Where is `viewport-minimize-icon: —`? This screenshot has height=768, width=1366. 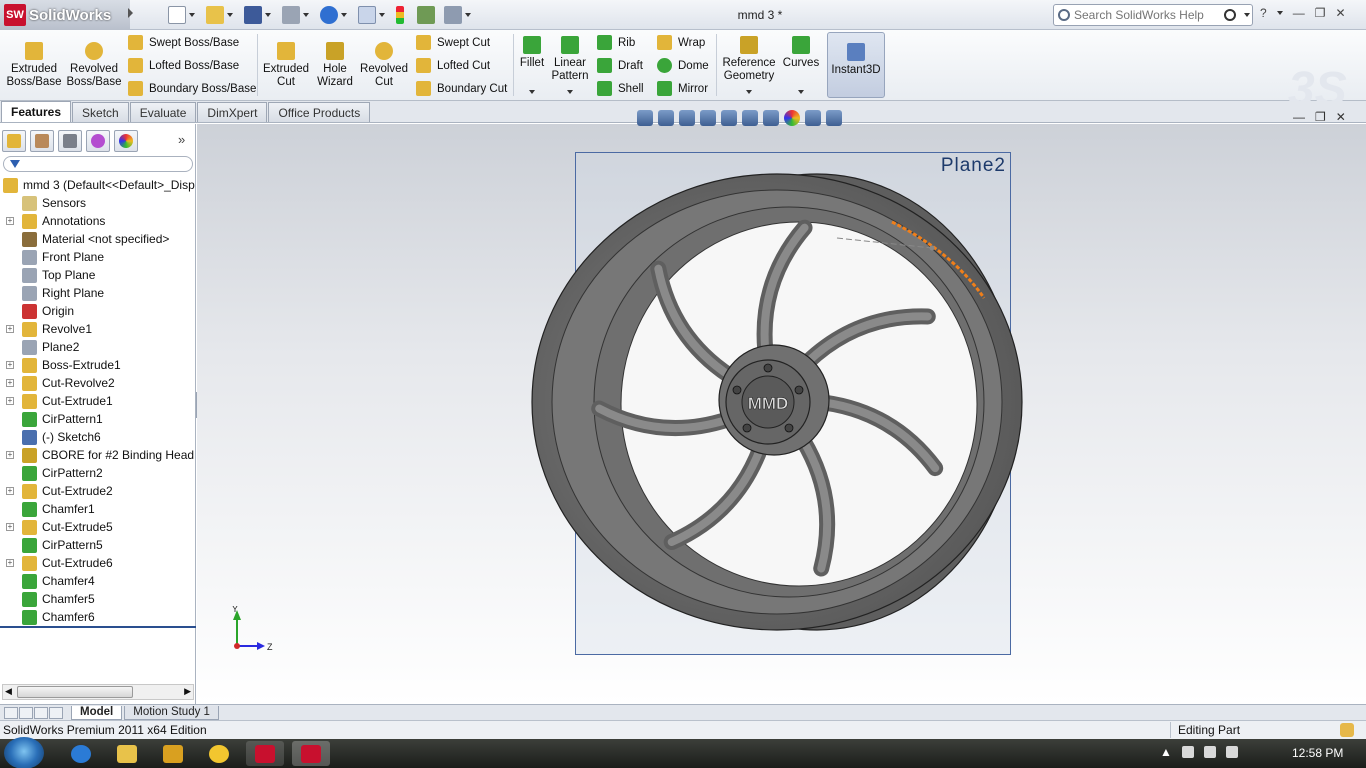 viewport-minimize-icon: — is located at coordinates (1299, 117).